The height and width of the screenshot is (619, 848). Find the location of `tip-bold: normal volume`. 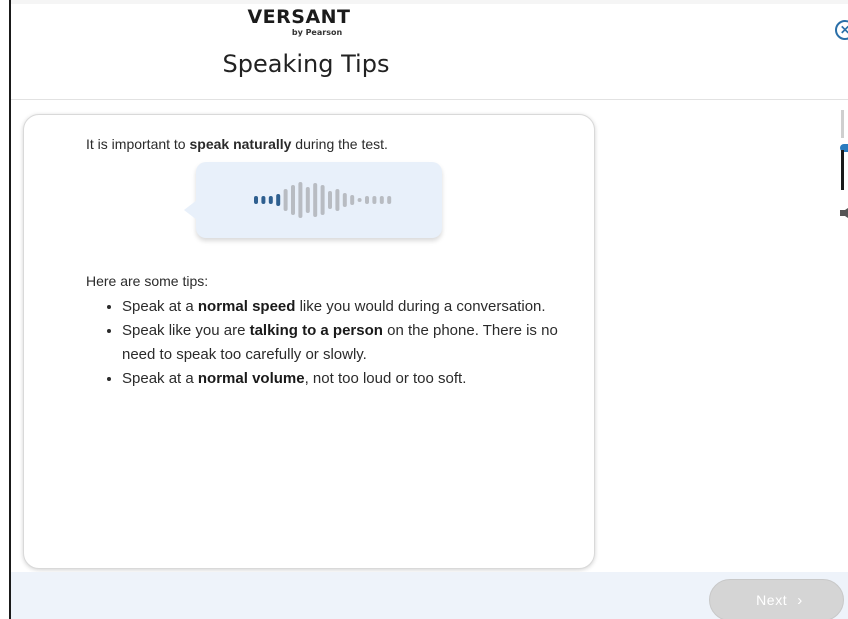

tip-bold: normal volume is located at coordinates (251, 378).